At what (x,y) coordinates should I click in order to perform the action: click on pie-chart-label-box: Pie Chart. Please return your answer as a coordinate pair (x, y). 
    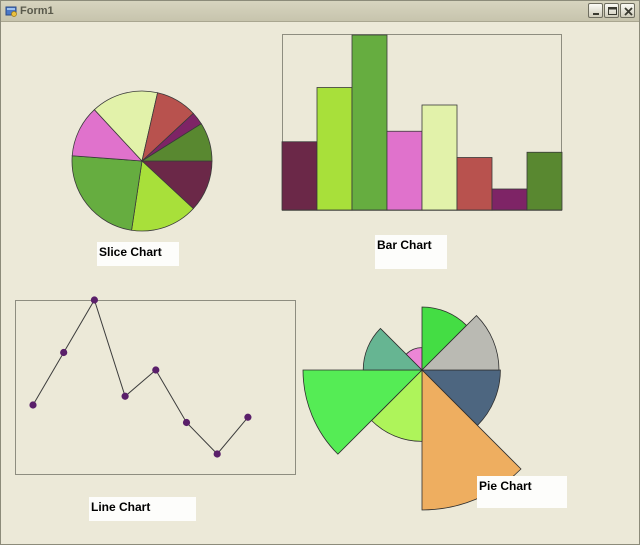
    Looking at the image, I should click on (522, 492).